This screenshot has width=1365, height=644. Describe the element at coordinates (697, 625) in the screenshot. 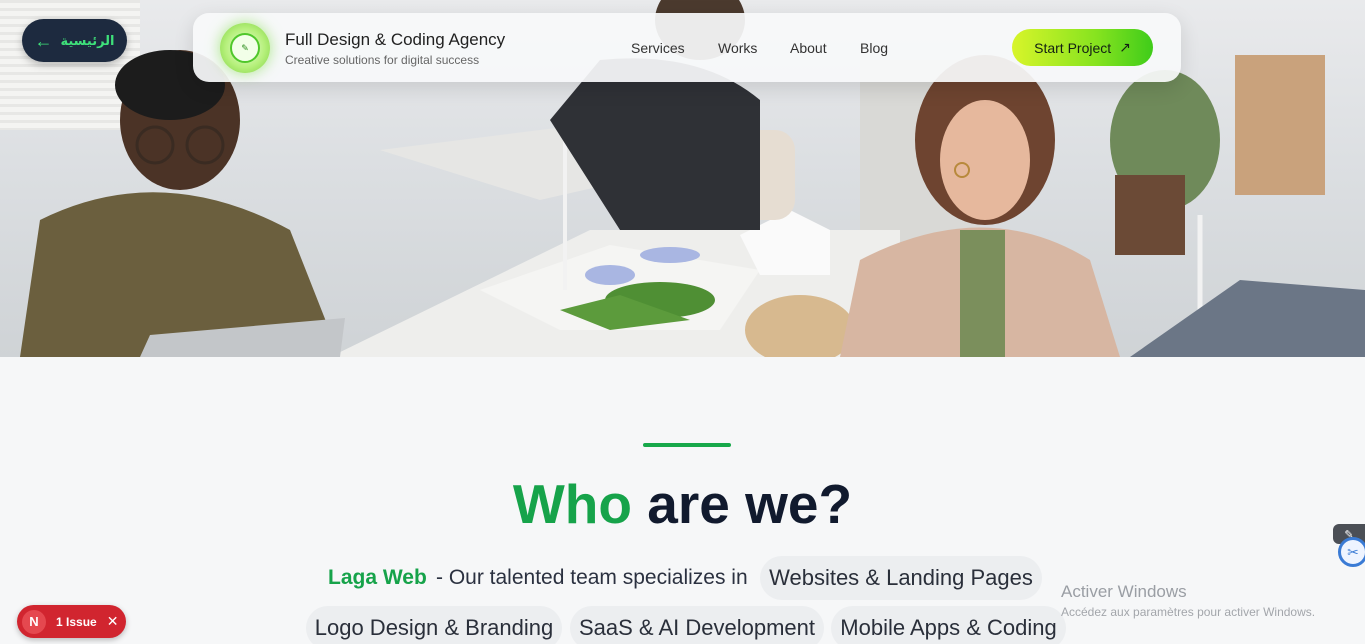

I see `service-pill-saas-ai: SaaS & AI Development` at that location.